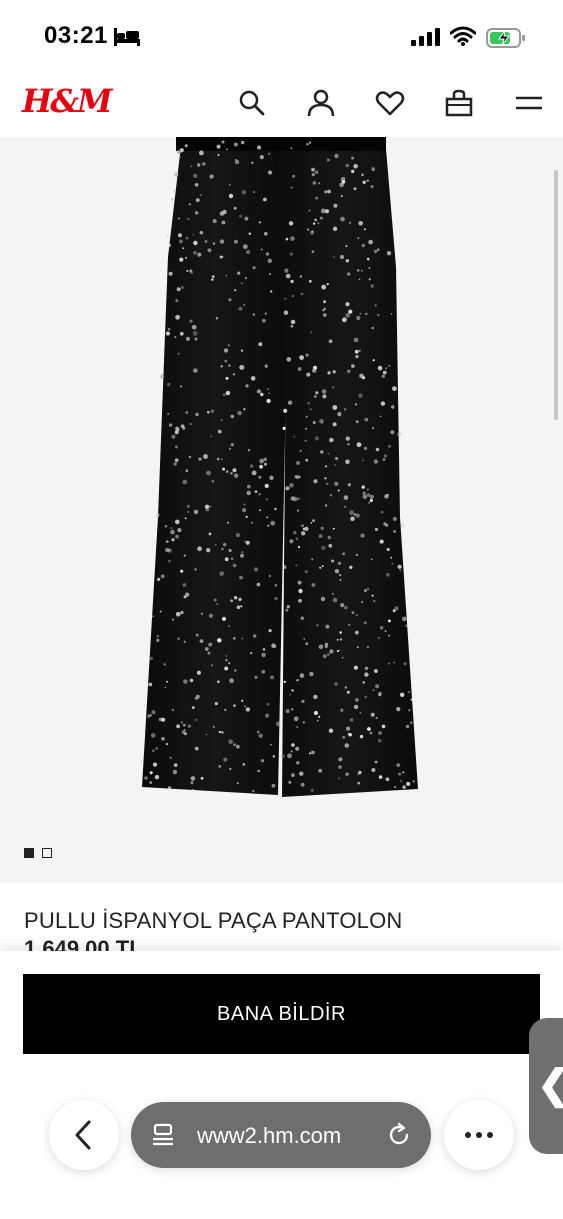 The image size is (563, 1219). Describe the element at coordinates (164, 1135) in the screenshot. I see `reader-mode-icon` at that location.